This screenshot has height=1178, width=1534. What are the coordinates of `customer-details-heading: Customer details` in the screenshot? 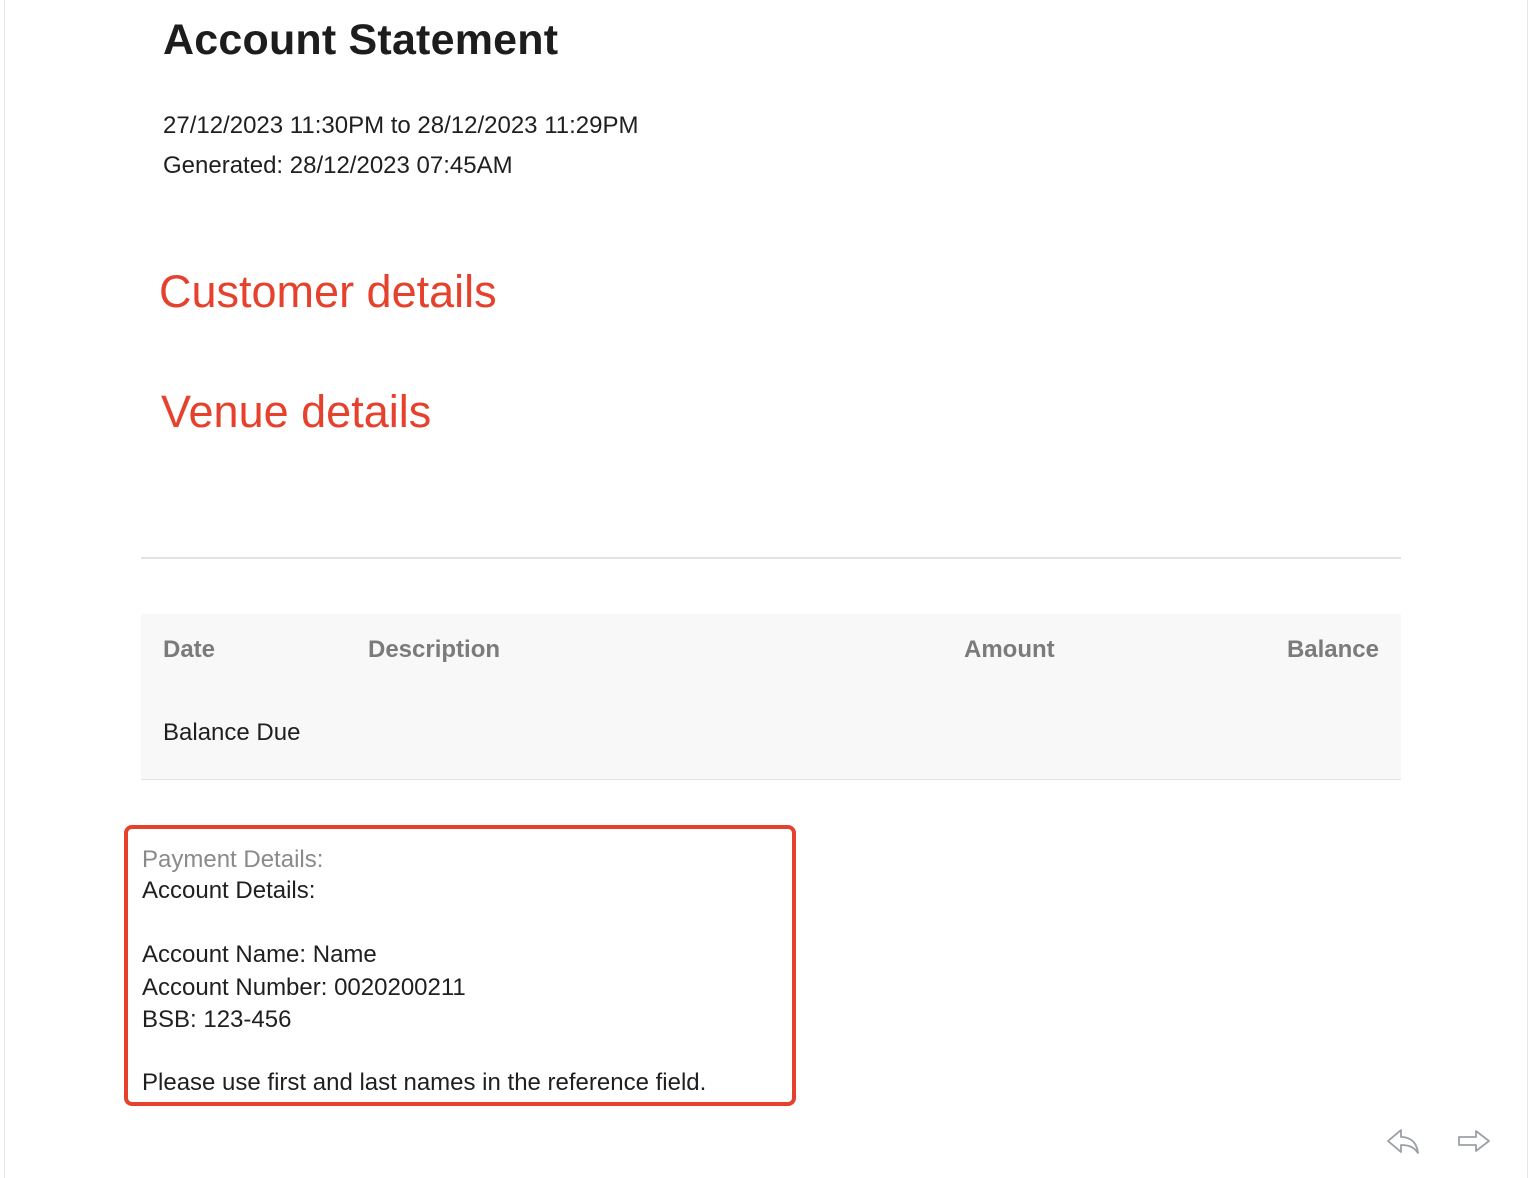 It's located at (328, 291).